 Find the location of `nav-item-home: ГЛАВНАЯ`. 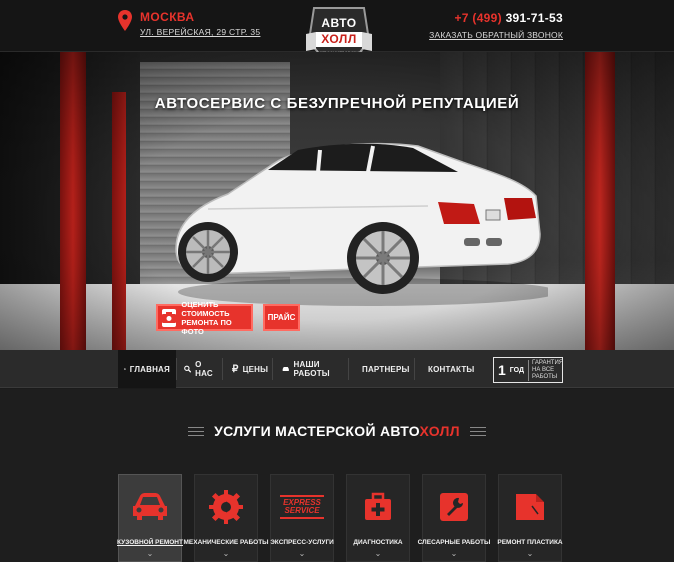

nav-item-home: ГЛАВНАЯ is located at coordinates (147, 369).